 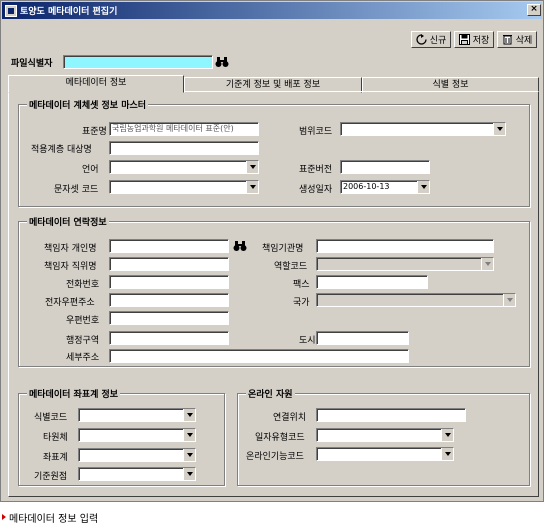 I want to click on caption: 메타데이터 정보 입력, so click(x=273, y=517).